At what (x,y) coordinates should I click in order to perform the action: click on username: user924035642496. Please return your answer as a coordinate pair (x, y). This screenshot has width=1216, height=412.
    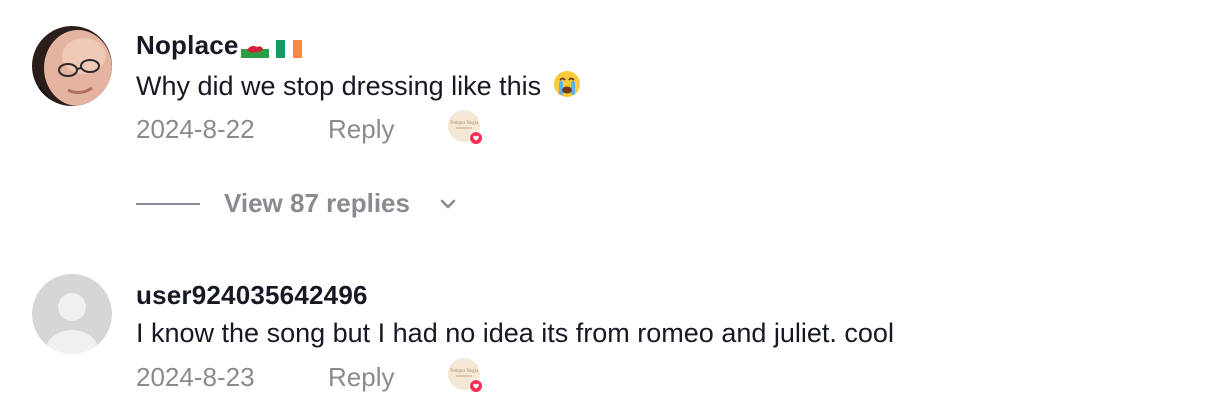
    Looking at the image, I should click on (252, 295).